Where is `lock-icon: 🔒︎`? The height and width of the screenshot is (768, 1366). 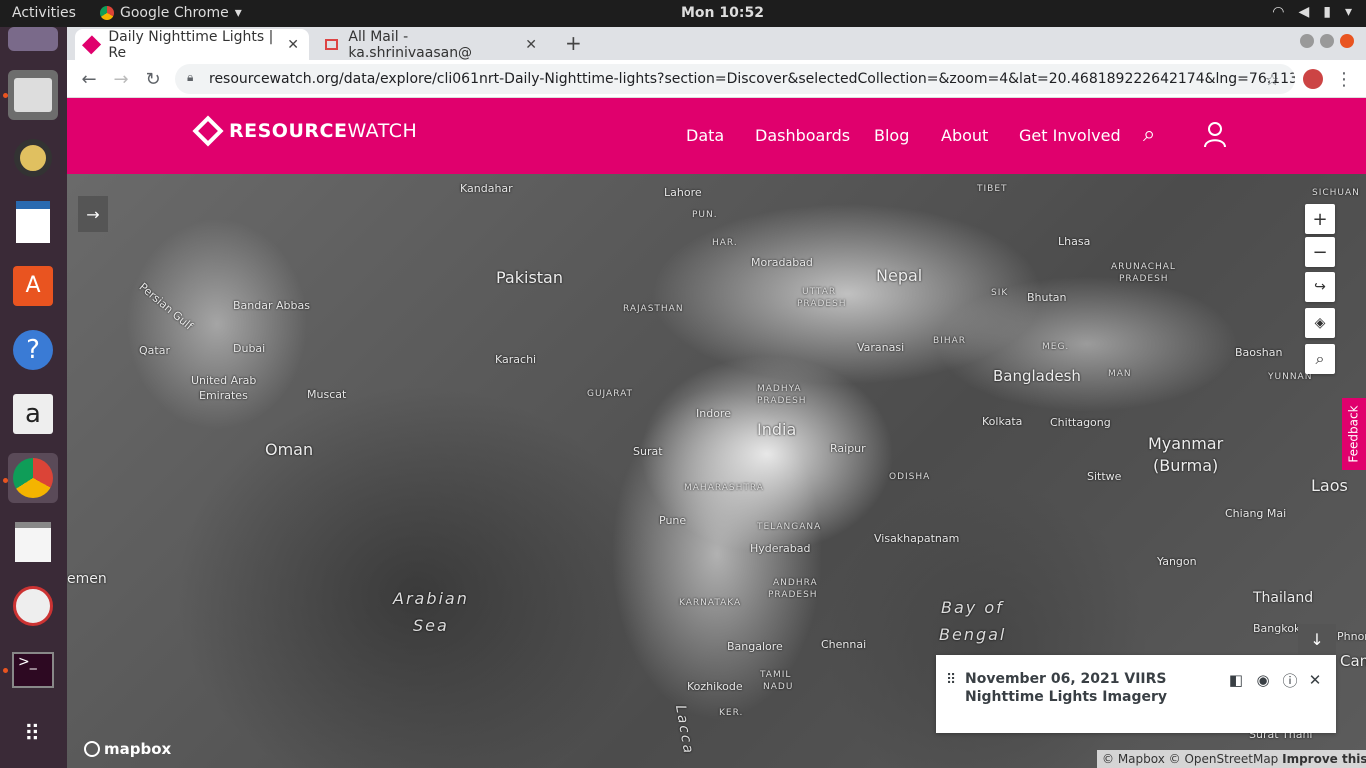
lock-icon: 🔒︎ is located at coordinates (190, 77).